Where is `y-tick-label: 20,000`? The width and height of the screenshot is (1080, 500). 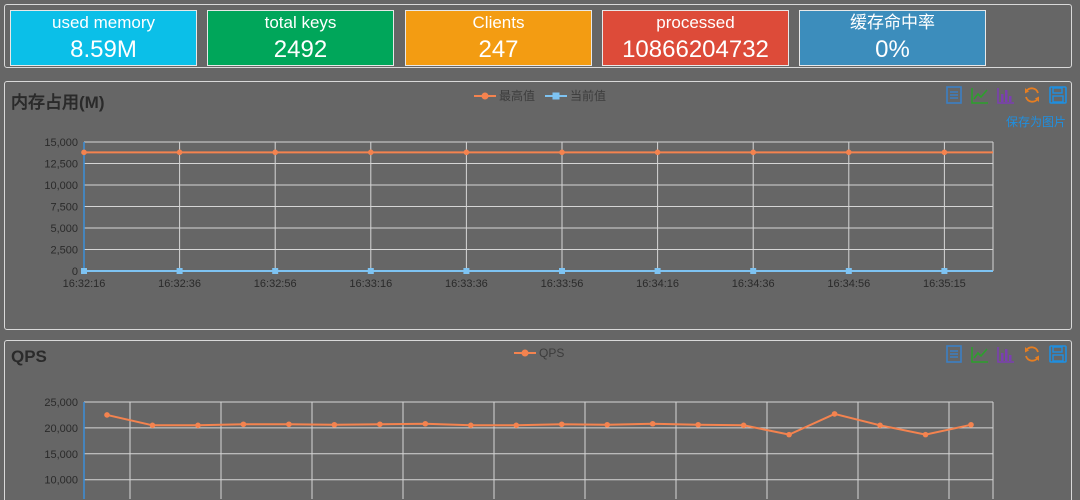 y-tick-label: 20,000 is located at coordinates (61, 429).